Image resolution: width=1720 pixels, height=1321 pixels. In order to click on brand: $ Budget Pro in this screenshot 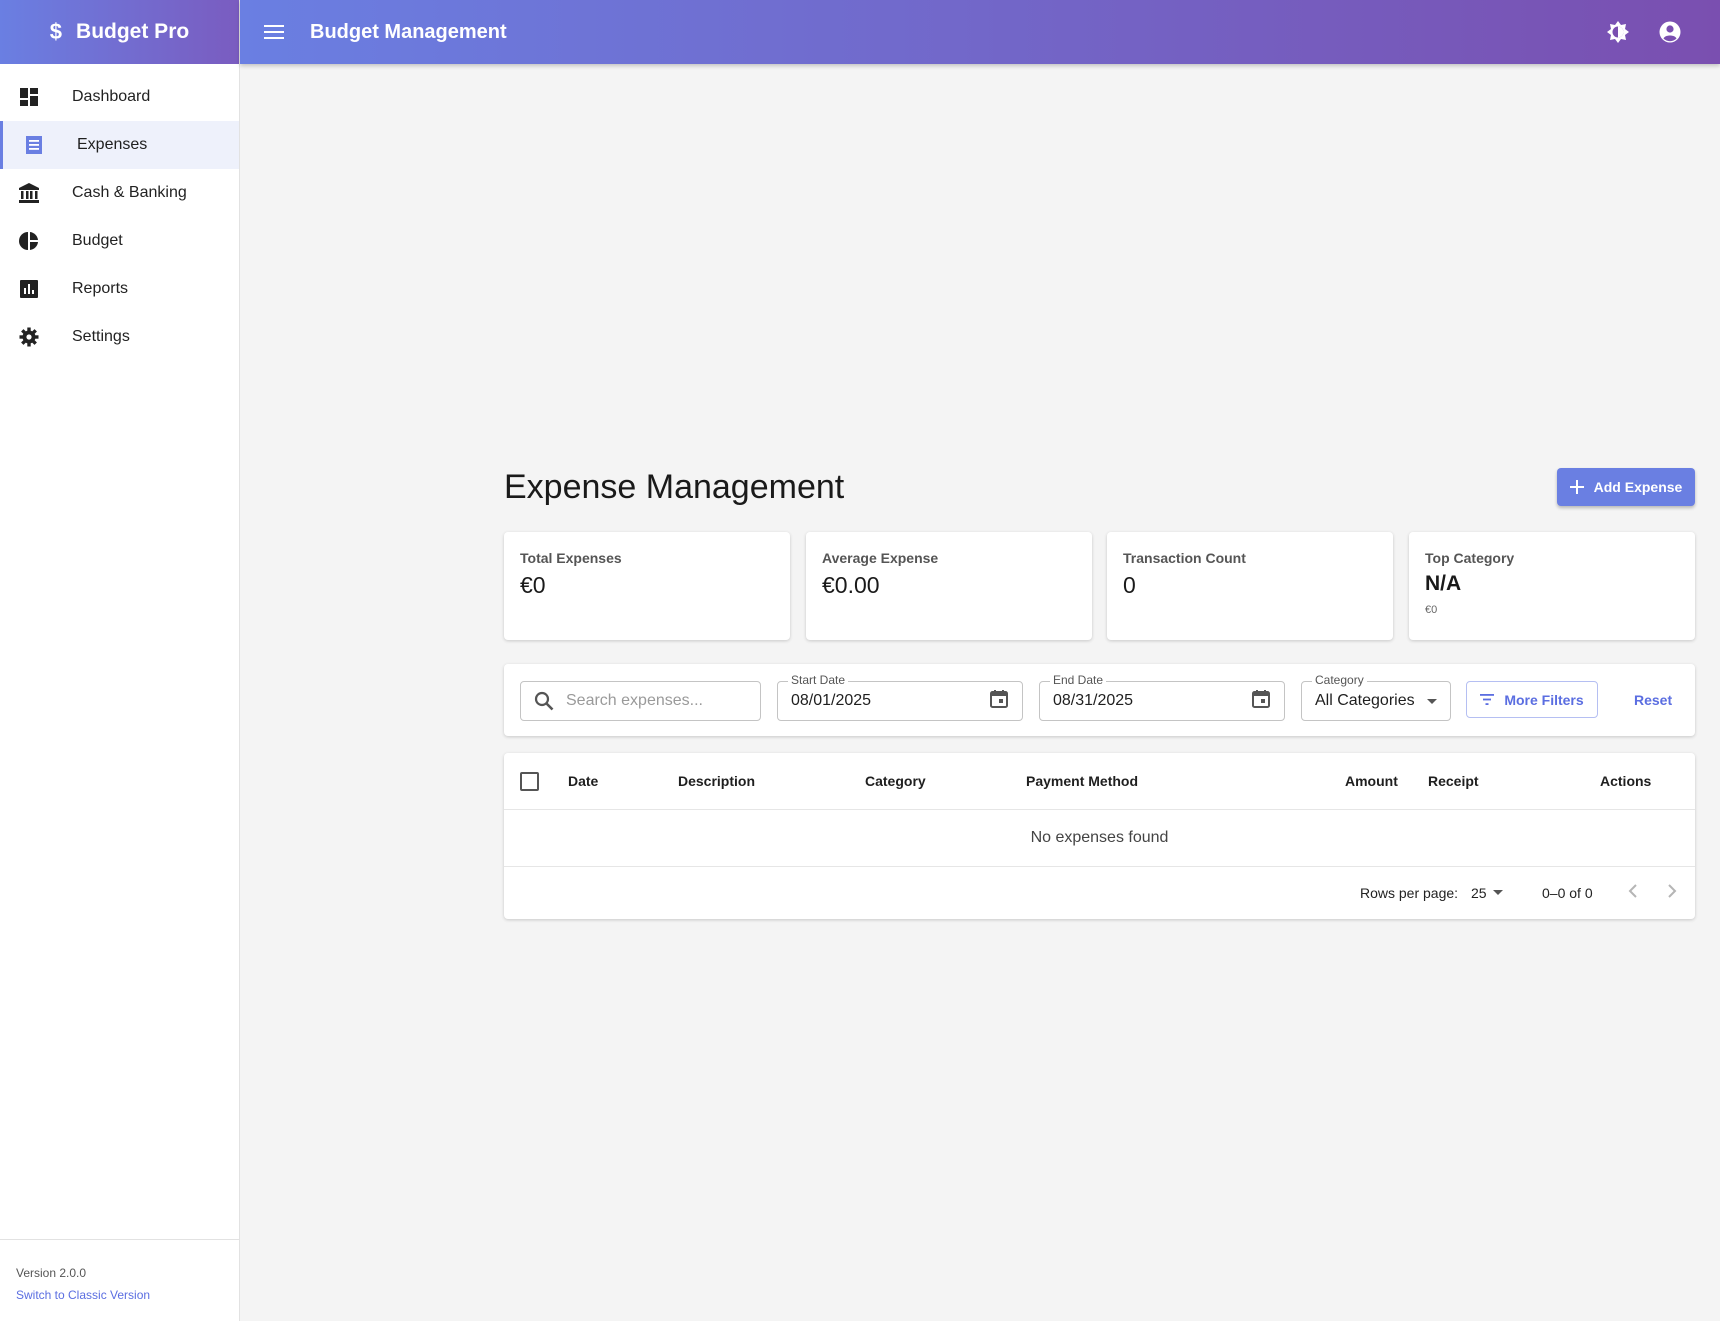, I will do `click(119, 32)`.